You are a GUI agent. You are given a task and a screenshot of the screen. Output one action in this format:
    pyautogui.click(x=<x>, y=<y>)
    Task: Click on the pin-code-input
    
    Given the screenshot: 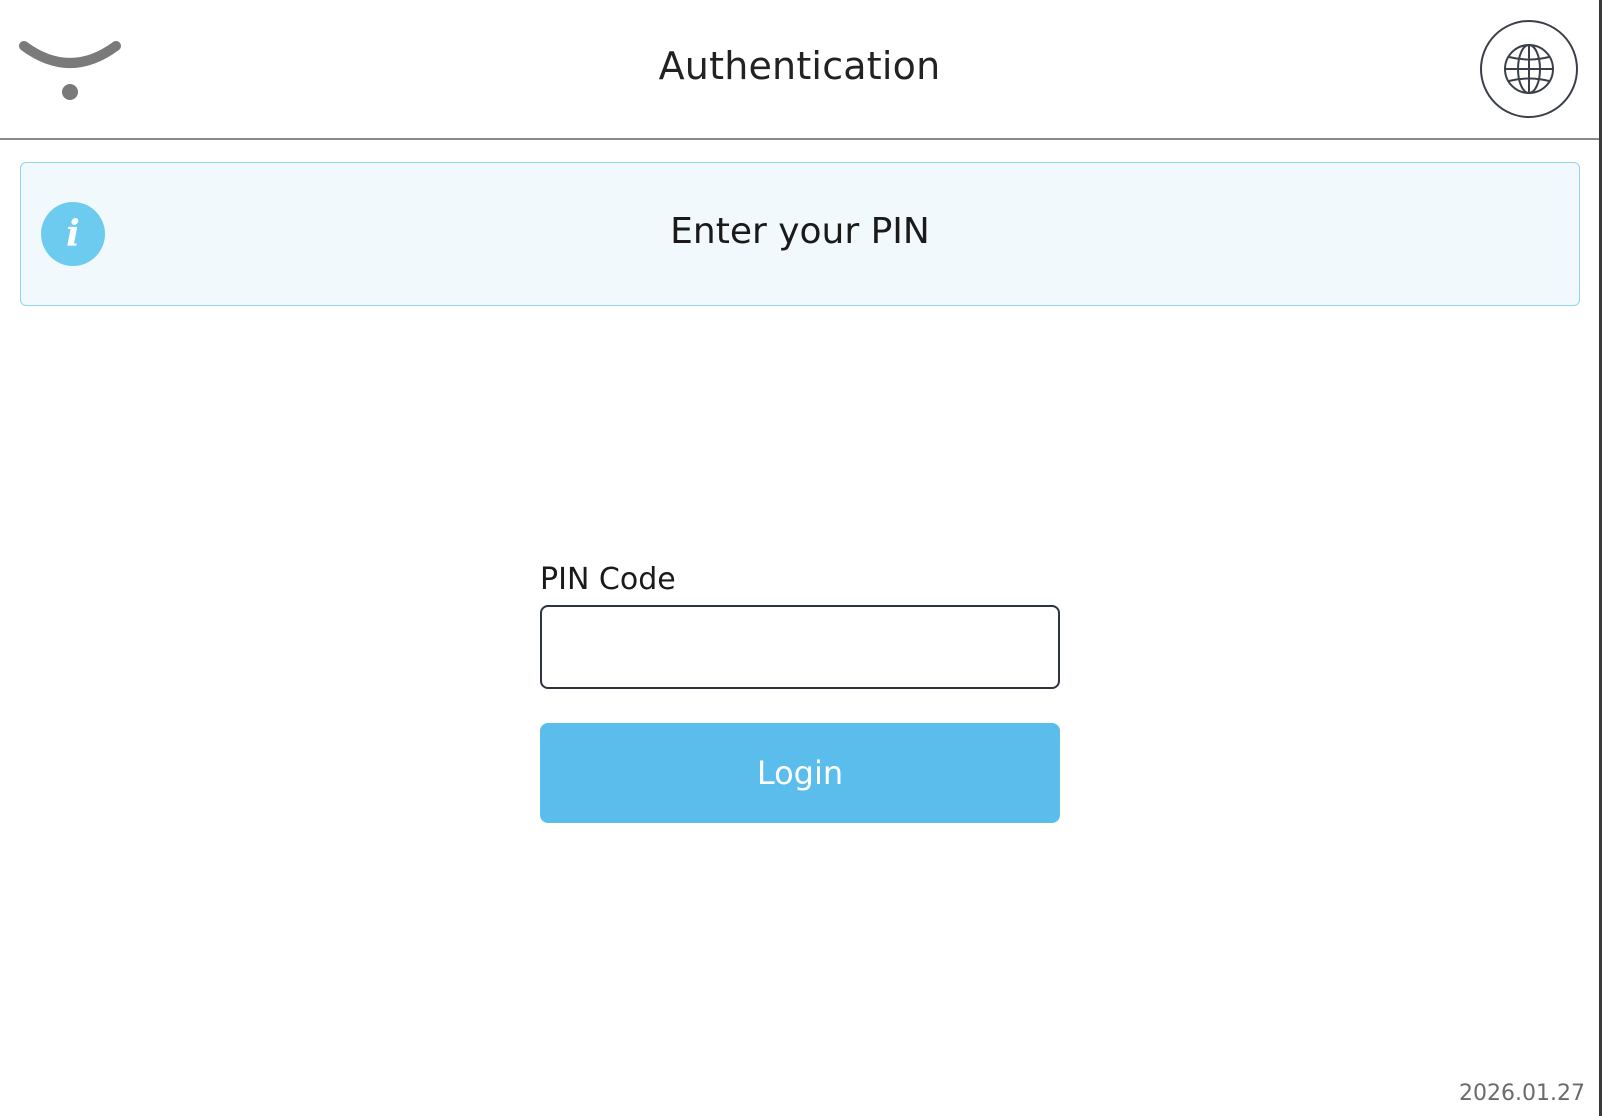 What is the action you would take?
    pyautogui.click(x=800, y=647)
    